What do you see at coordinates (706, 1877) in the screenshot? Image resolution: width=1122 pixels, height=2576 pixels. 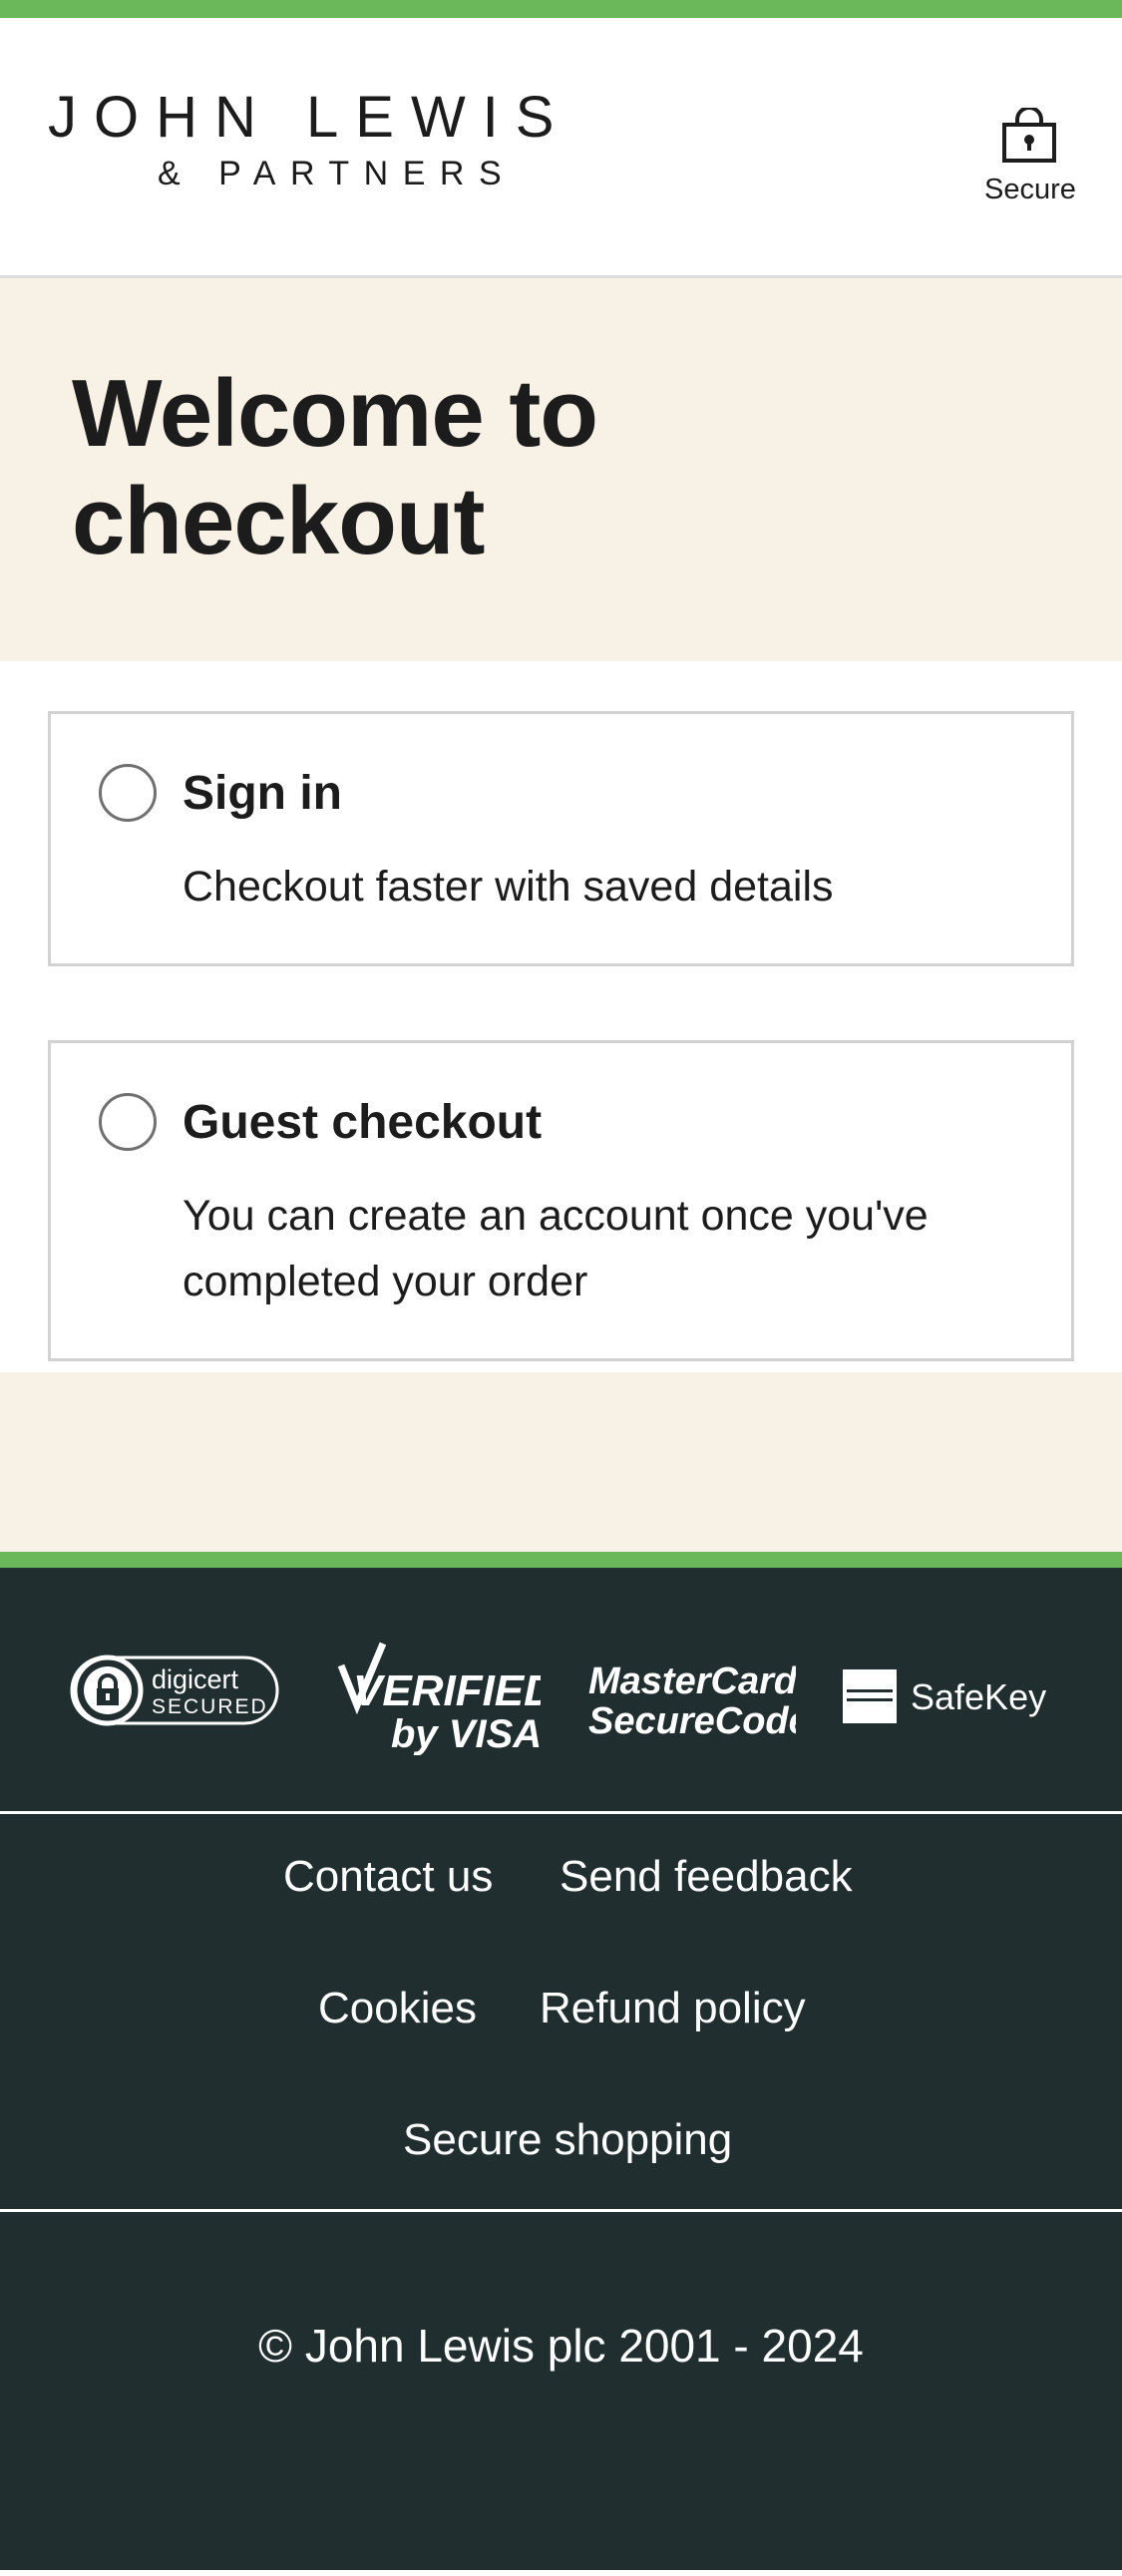 I see `send-feedback-link: Send feedback` at bounding box center [706, 1877].